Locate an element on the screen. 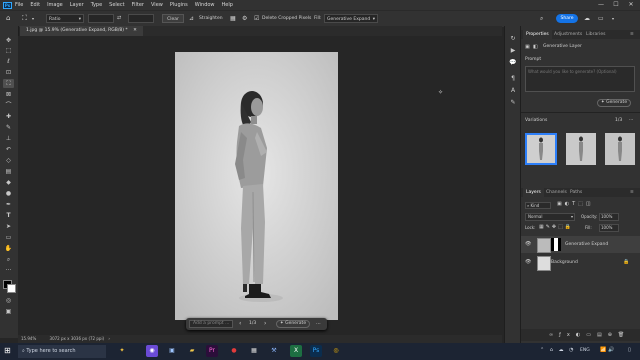 The image size is (640, 360). variations-more-icon: ··· is located at coordinates (631, 120).